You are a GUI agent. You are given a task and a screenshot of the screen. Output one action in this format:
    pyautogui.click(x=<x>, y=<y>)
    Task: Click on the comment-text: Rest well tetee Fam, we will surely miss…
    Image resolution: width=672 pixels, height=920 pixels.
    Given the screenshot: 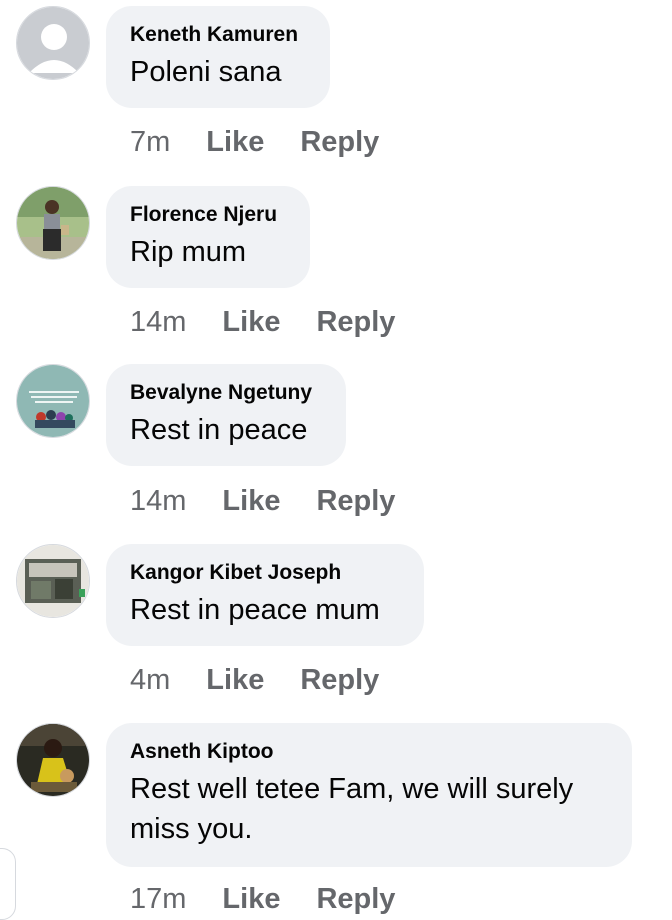 What is the action you would take?
    pyautogui.click(x=352, y=809)
    